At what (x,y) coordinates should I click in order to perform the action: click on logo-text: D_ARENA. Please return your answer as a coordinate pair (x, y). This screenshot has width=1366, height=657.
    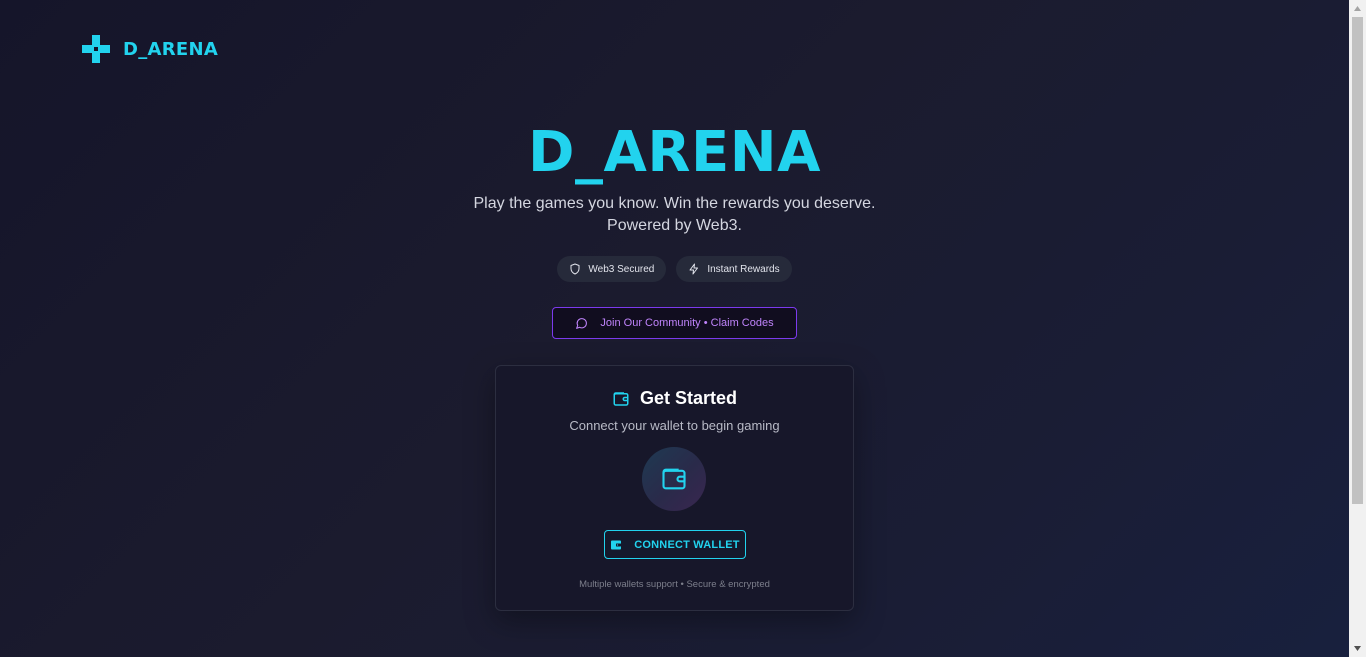
    Looking at the image, I should click on (171, 49).